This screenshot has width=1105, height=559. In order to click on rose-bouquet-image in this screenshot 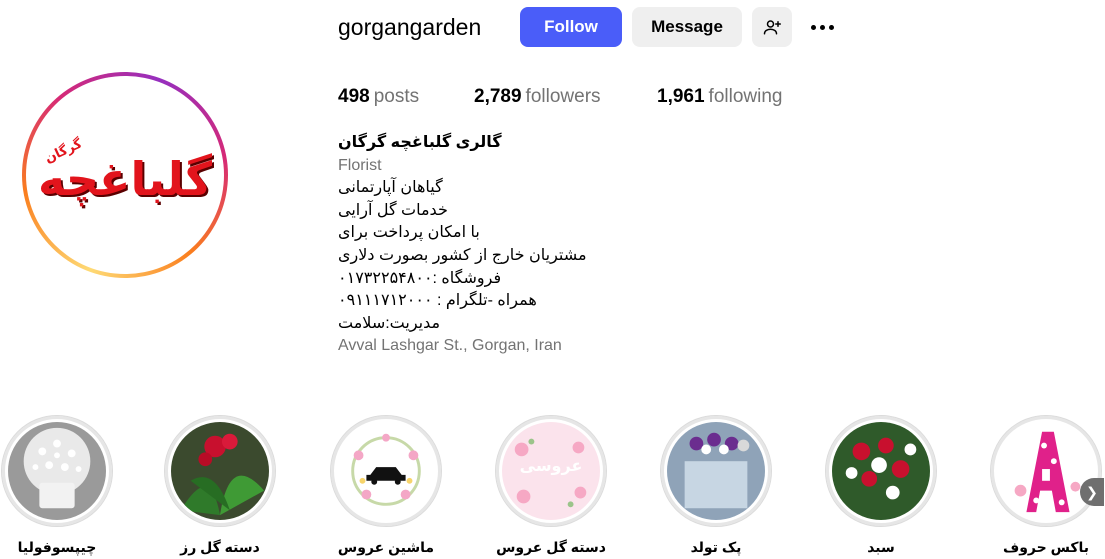, I will do `click(220, 471)`.